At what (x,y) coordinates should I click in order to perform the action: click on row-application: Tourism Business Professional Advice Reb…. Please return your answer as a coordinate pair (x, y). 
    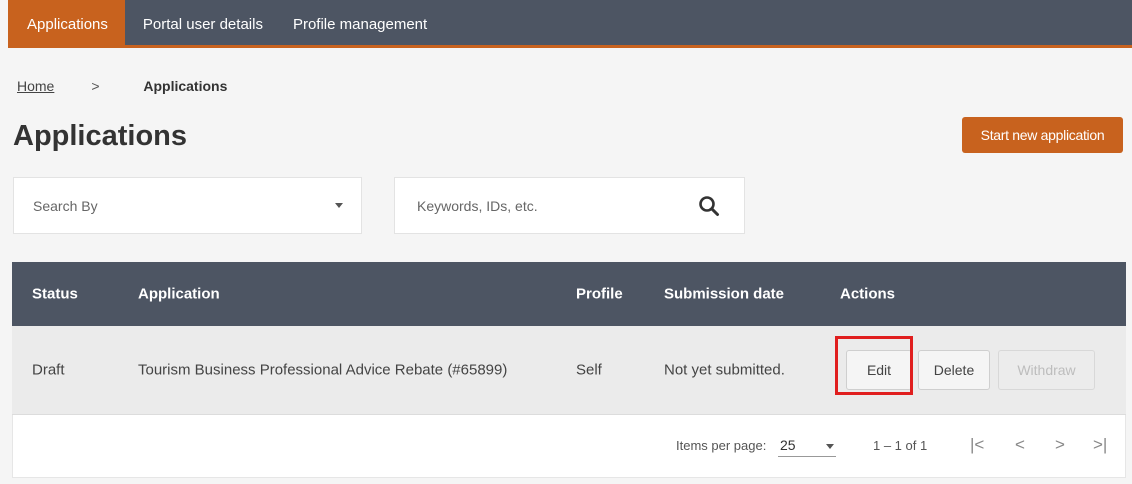
    Looking at the image, I should click on (323, 370).